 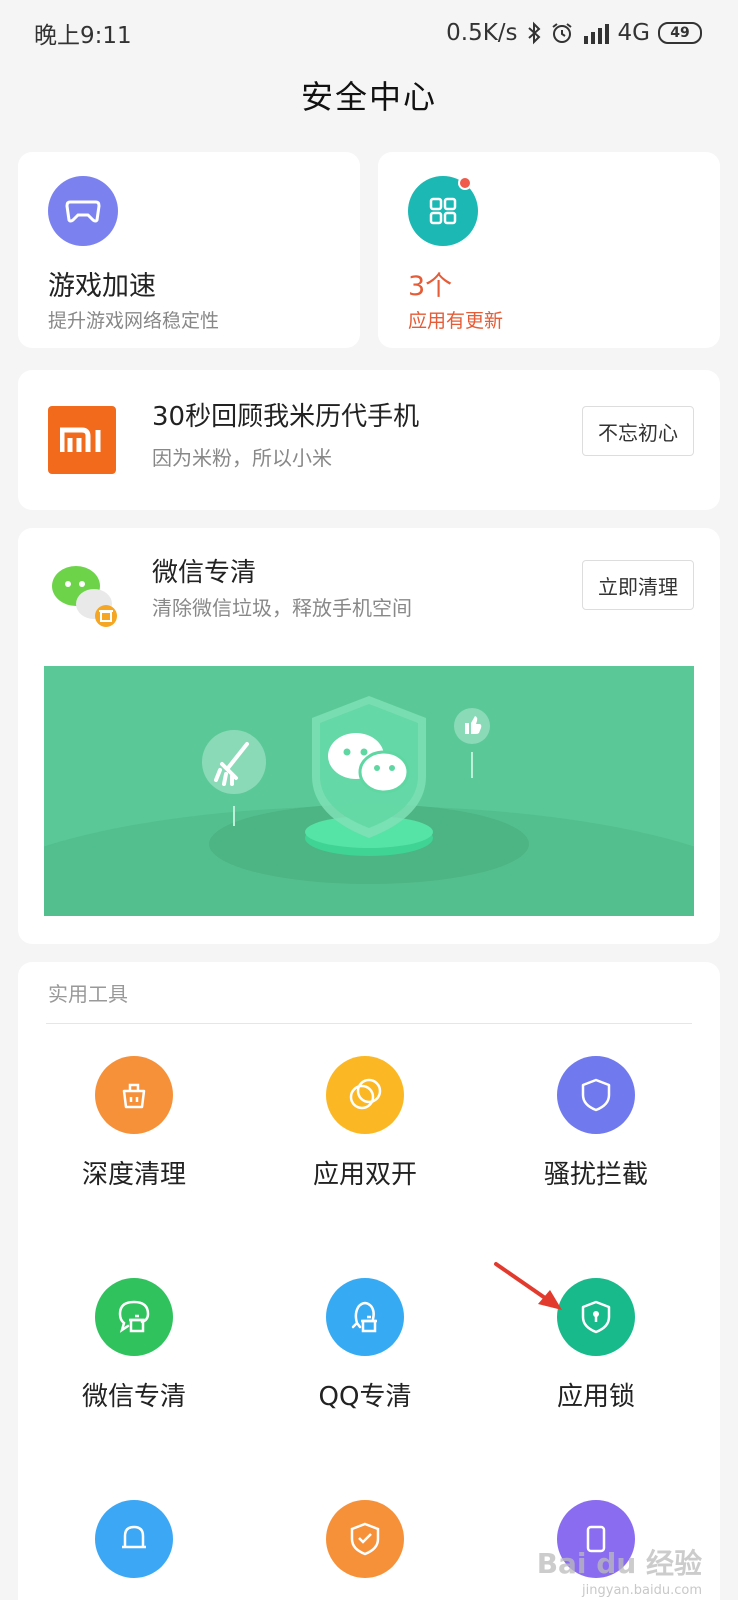 I want to click on qq-clean-icon, so click(x=365, y=1317).